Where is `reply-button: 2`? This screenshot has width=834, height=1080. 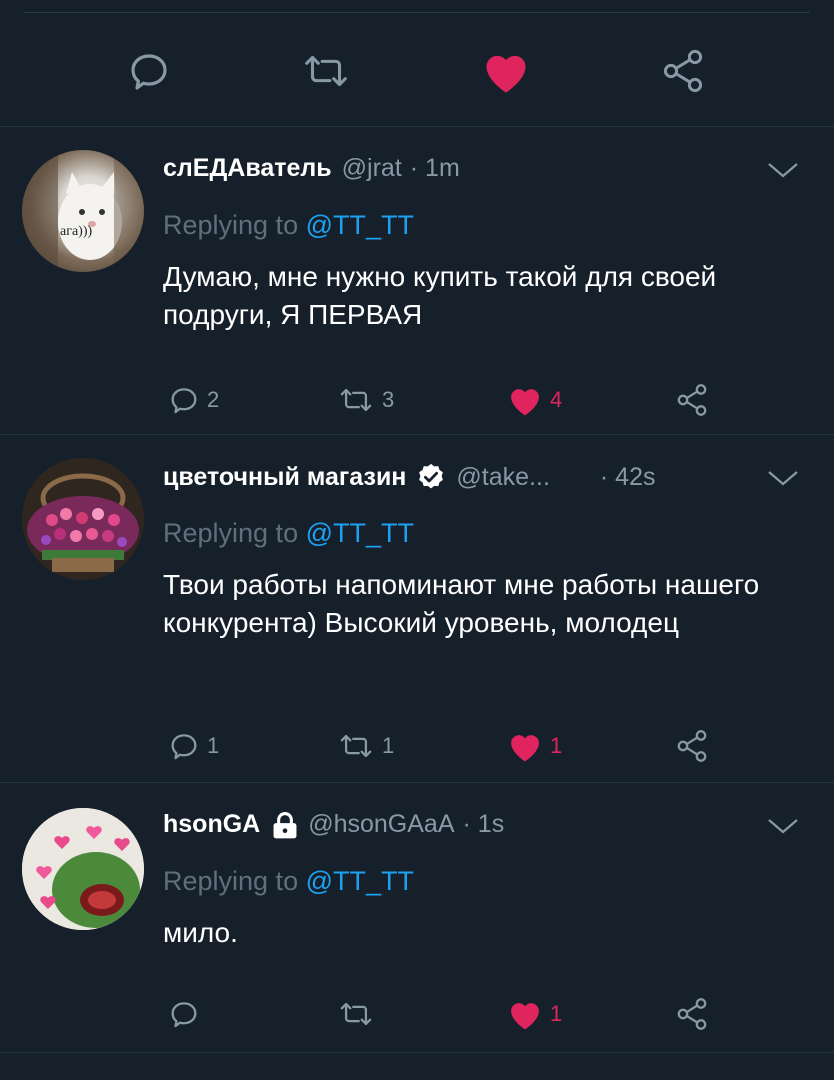
reply-button: 2 is located at coordinates (193, 400).